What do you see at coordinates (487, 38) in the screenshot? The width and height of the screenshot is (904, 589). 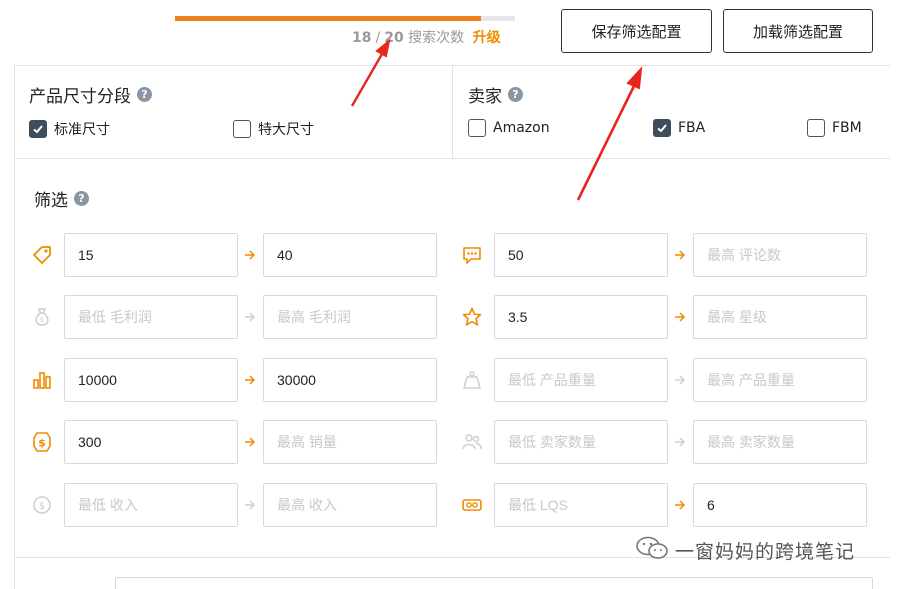 I see `upgrade-link: 升级` at bounding box center [487, 38].